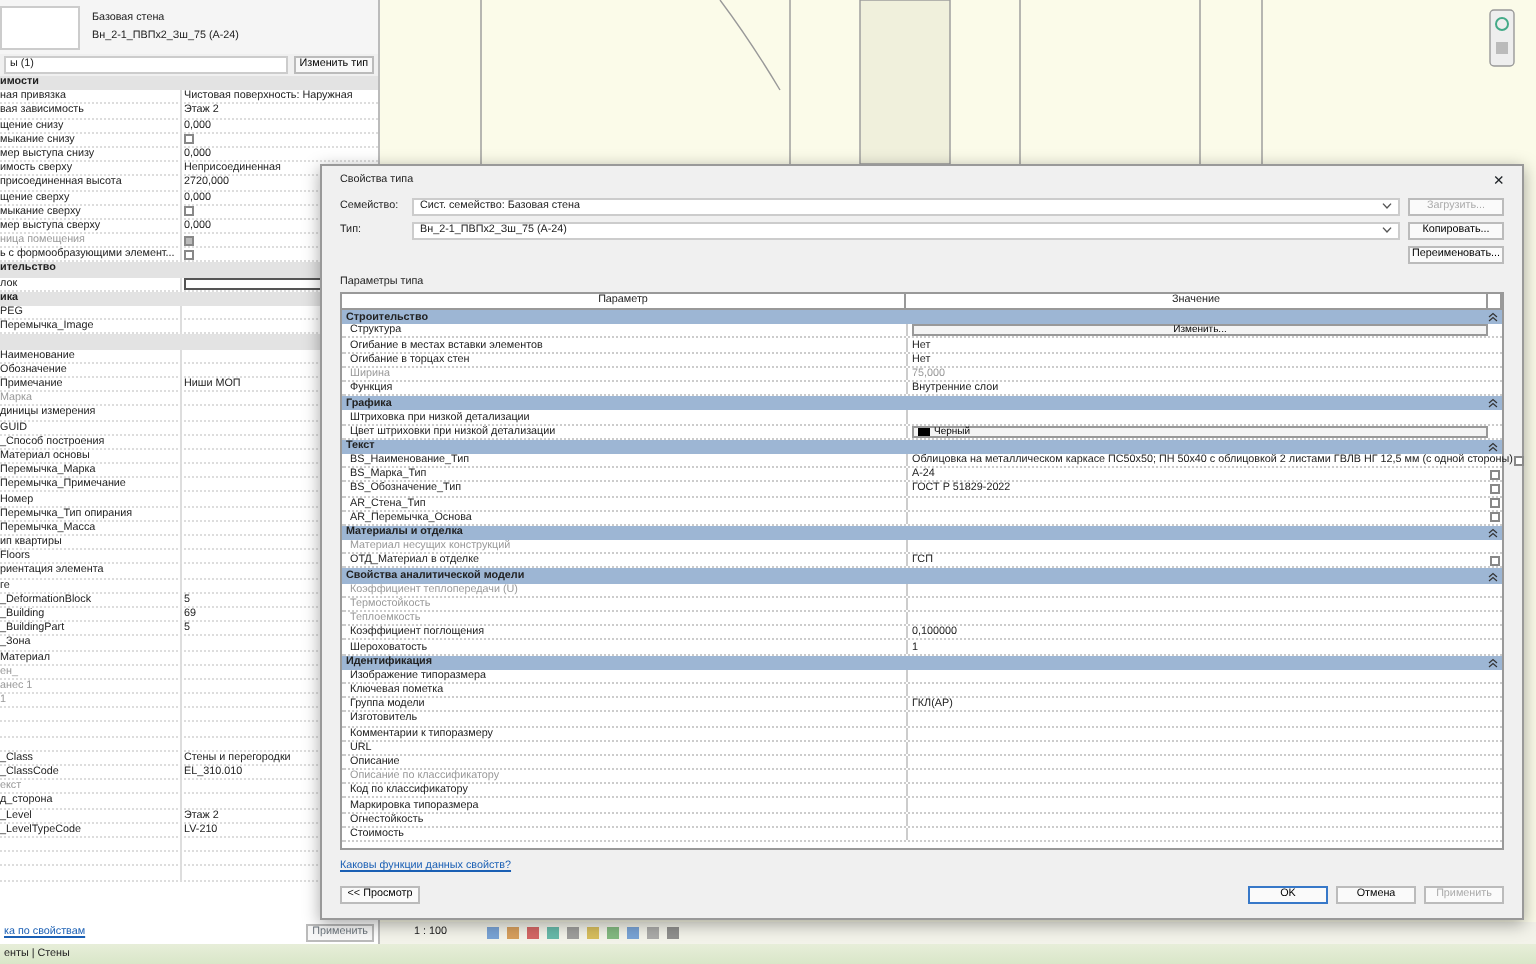  What do you see at coordinates (1498, 180) in the screenshot?
I see `close-button: ×` at bounding box center [1498, 180].